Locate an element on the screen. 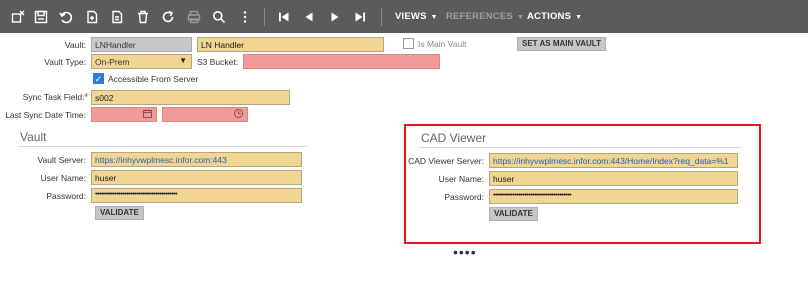 The height and width of the screenshot is (290, 808). required-marker: * is located at coordinates (86, 97).